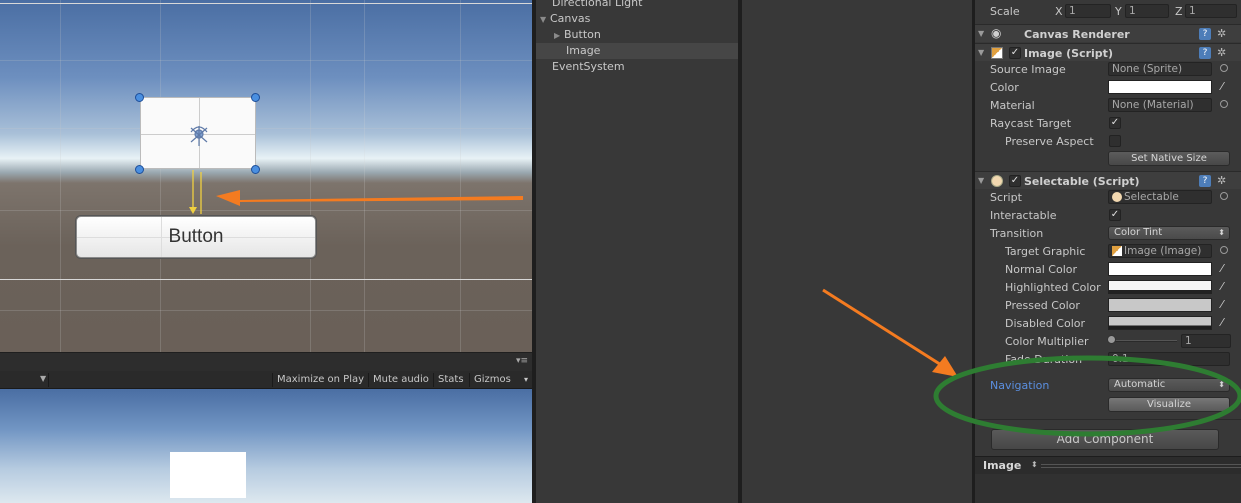  I want to click on hierarchy-item-image: Image, so click(637, 51).